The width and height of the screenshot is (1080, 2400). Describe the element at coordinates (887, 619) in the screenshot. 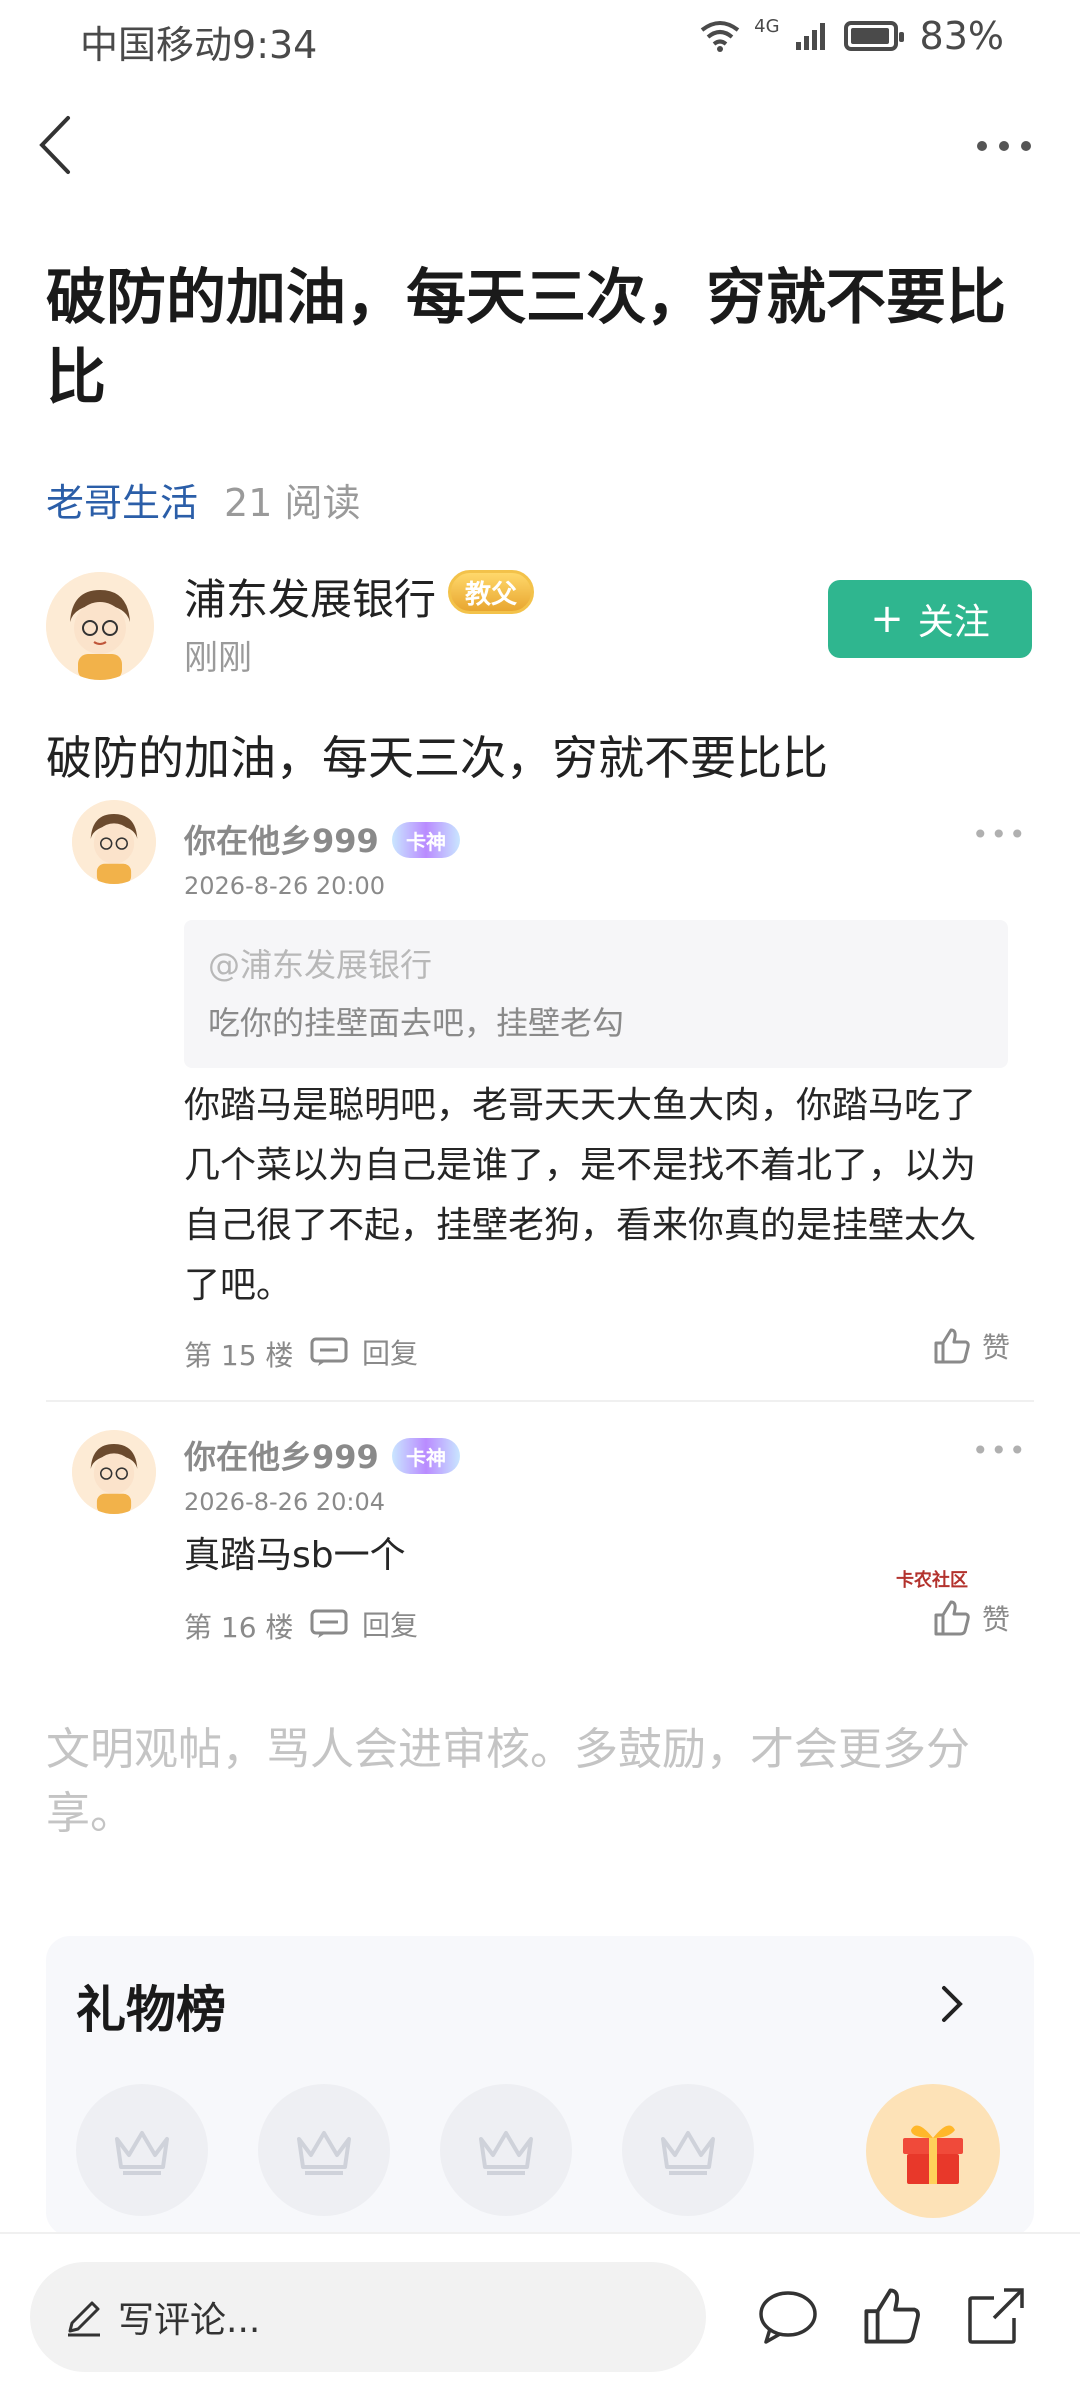

I see `plus-icon: +` at that location.